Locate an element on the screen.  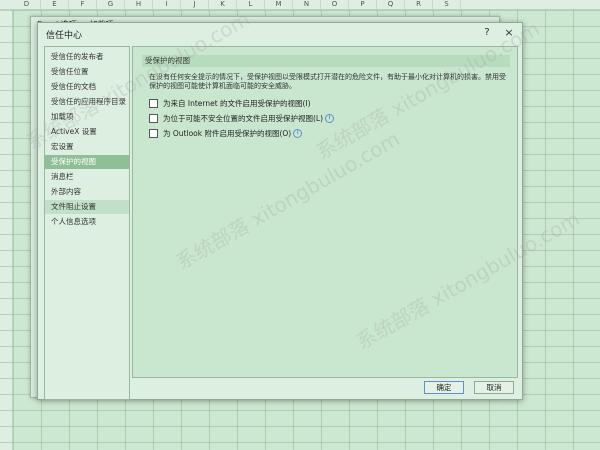
sidebar-item-external-content: 外部内容 is located at coordinates (87, 192).